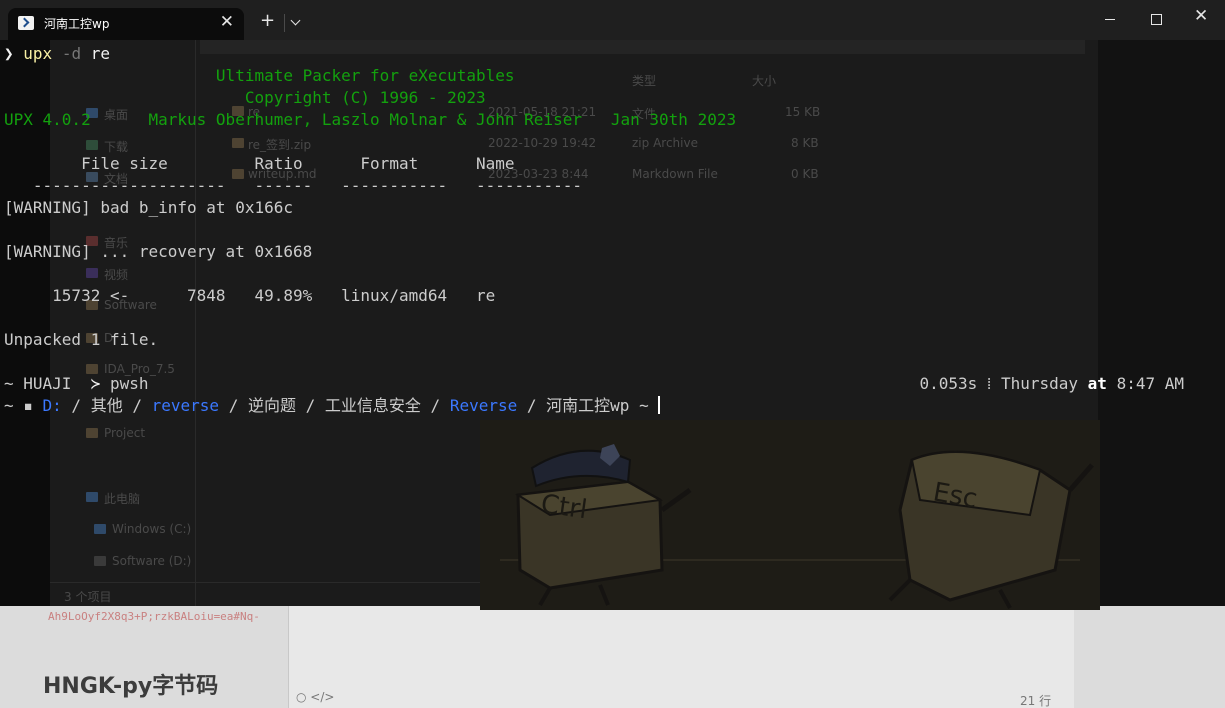  I want to click on command-line: ❯ upx -d re, so click(57, 54).